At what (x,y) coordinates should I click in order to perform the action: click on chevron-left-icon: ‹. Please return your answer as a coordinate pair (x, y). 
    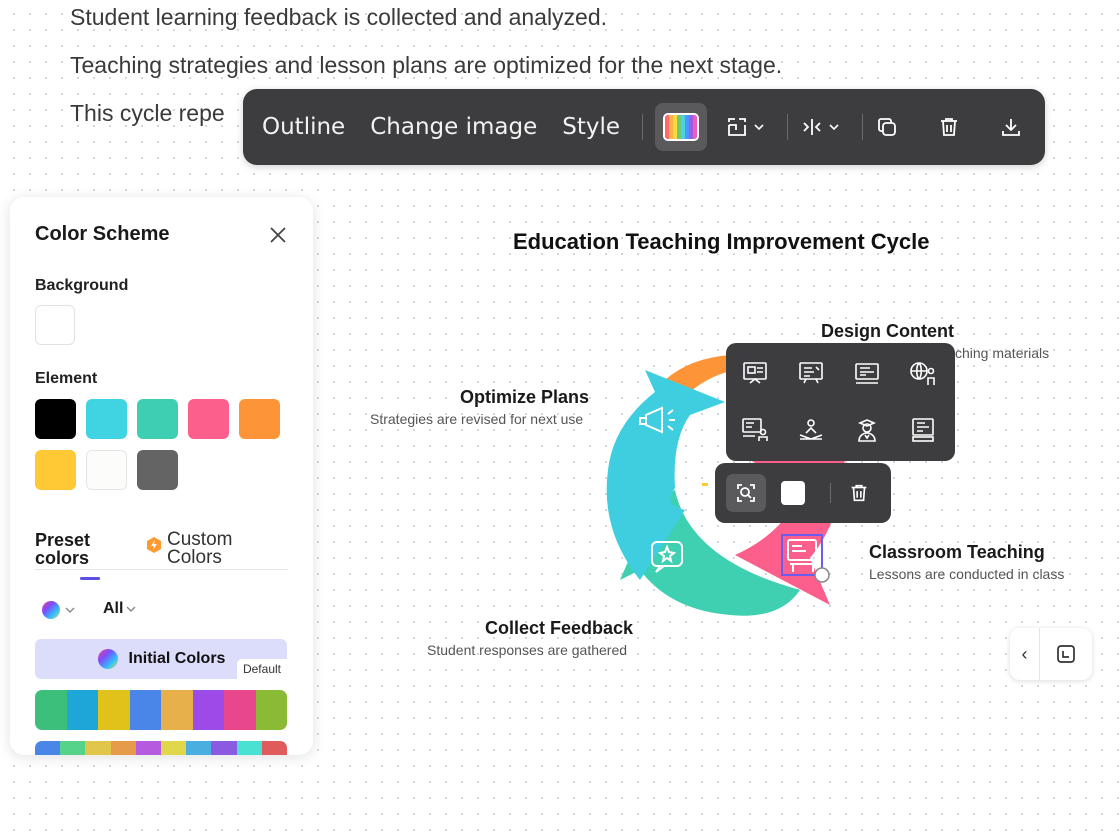
    Looking at the image, I should click on (1024, 653).